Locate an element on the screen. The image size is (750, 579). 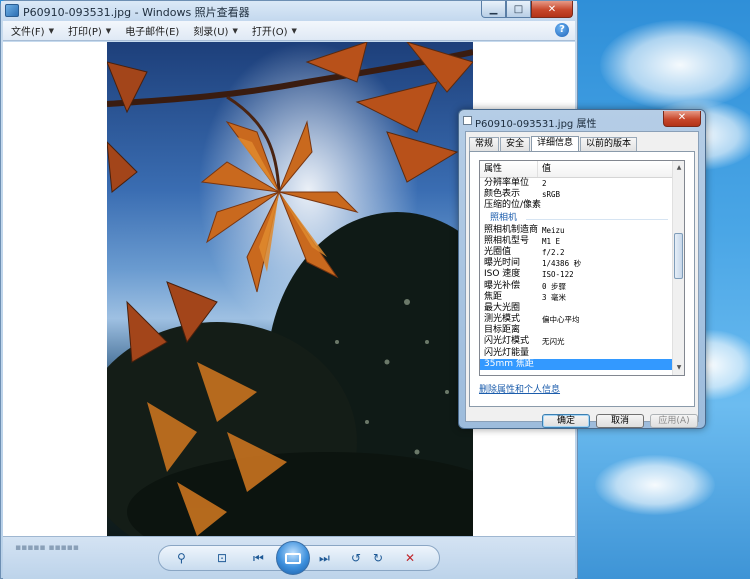
dialog-buttons: 确定 取消 应用(A) is located at coordinates (582, 421).